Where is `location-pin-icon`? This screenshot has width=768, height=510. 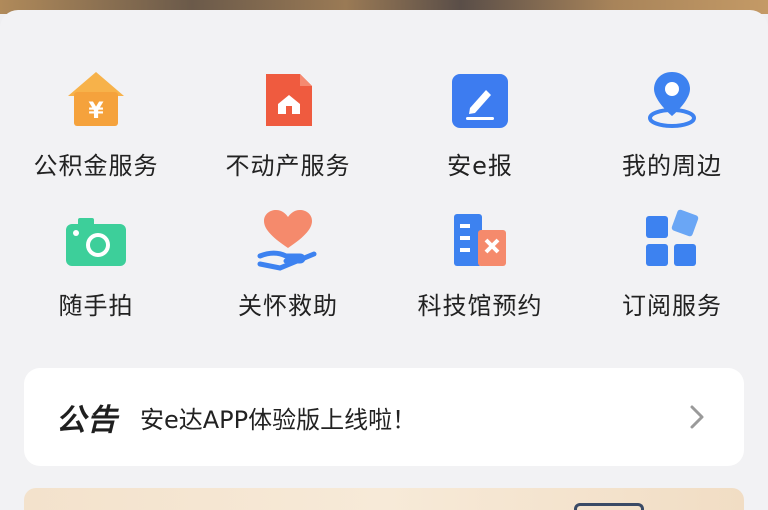
location-pin-icon is located at coordinates (672, 100).